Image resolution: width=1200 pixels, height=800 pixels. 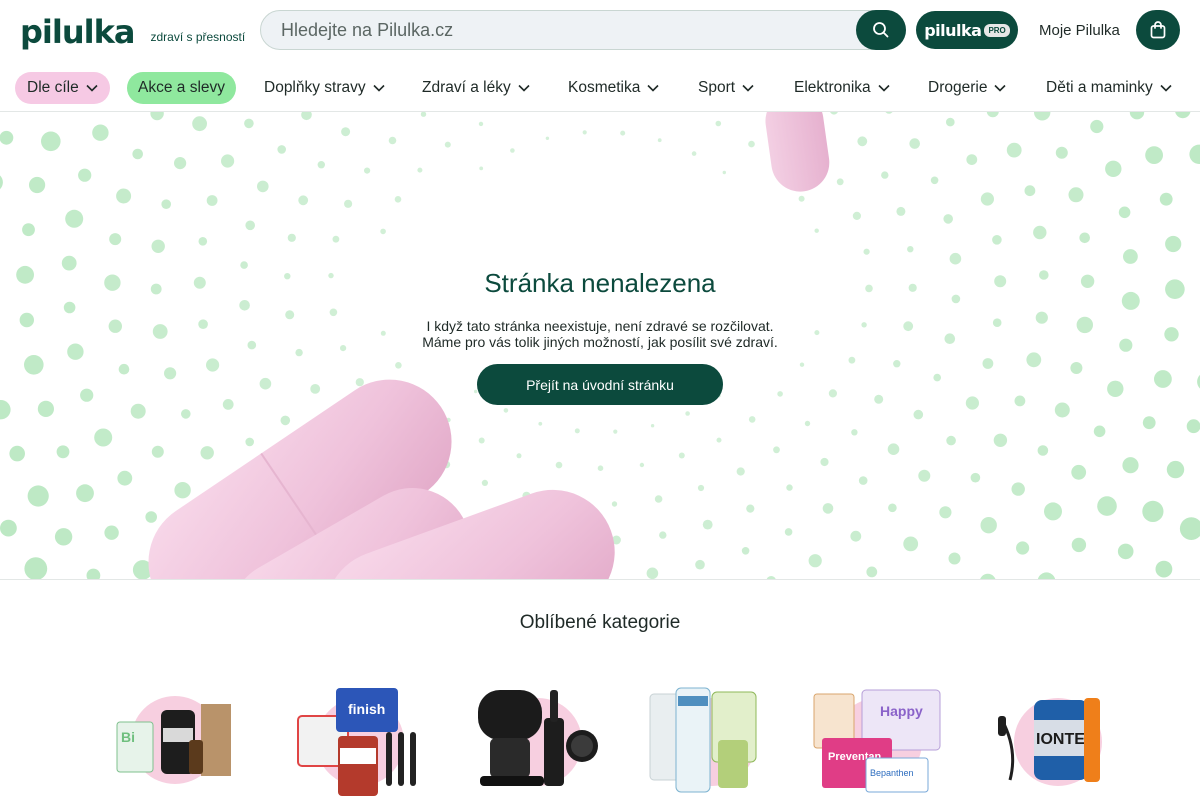 What do you see at coordinates (901, 711) in the screenshot?
I see `svg-text: Happy` at bounding box center [901, 711].